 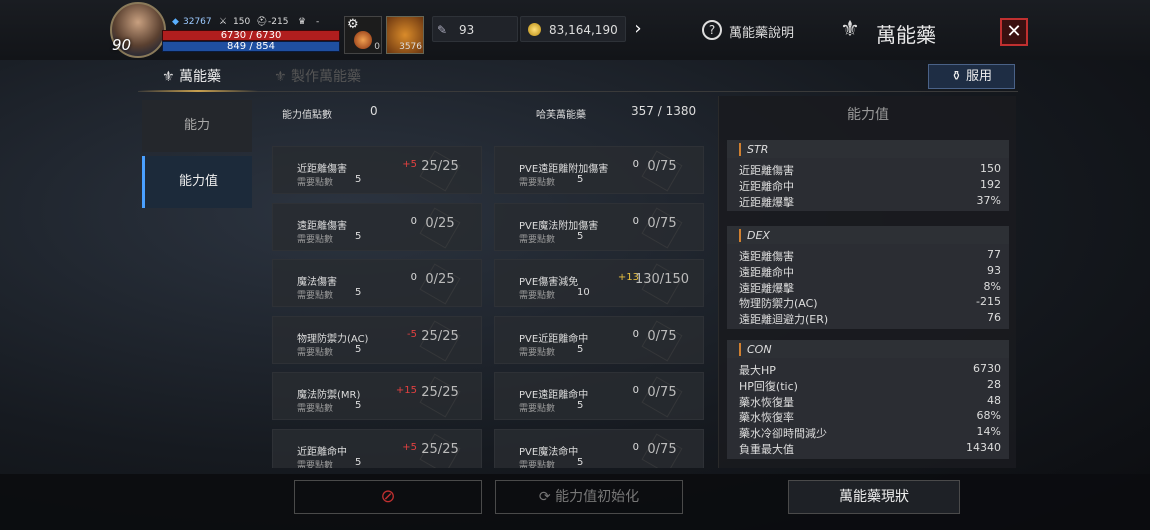 I want to click on stat-value: 76, so click(x=994, y=318).